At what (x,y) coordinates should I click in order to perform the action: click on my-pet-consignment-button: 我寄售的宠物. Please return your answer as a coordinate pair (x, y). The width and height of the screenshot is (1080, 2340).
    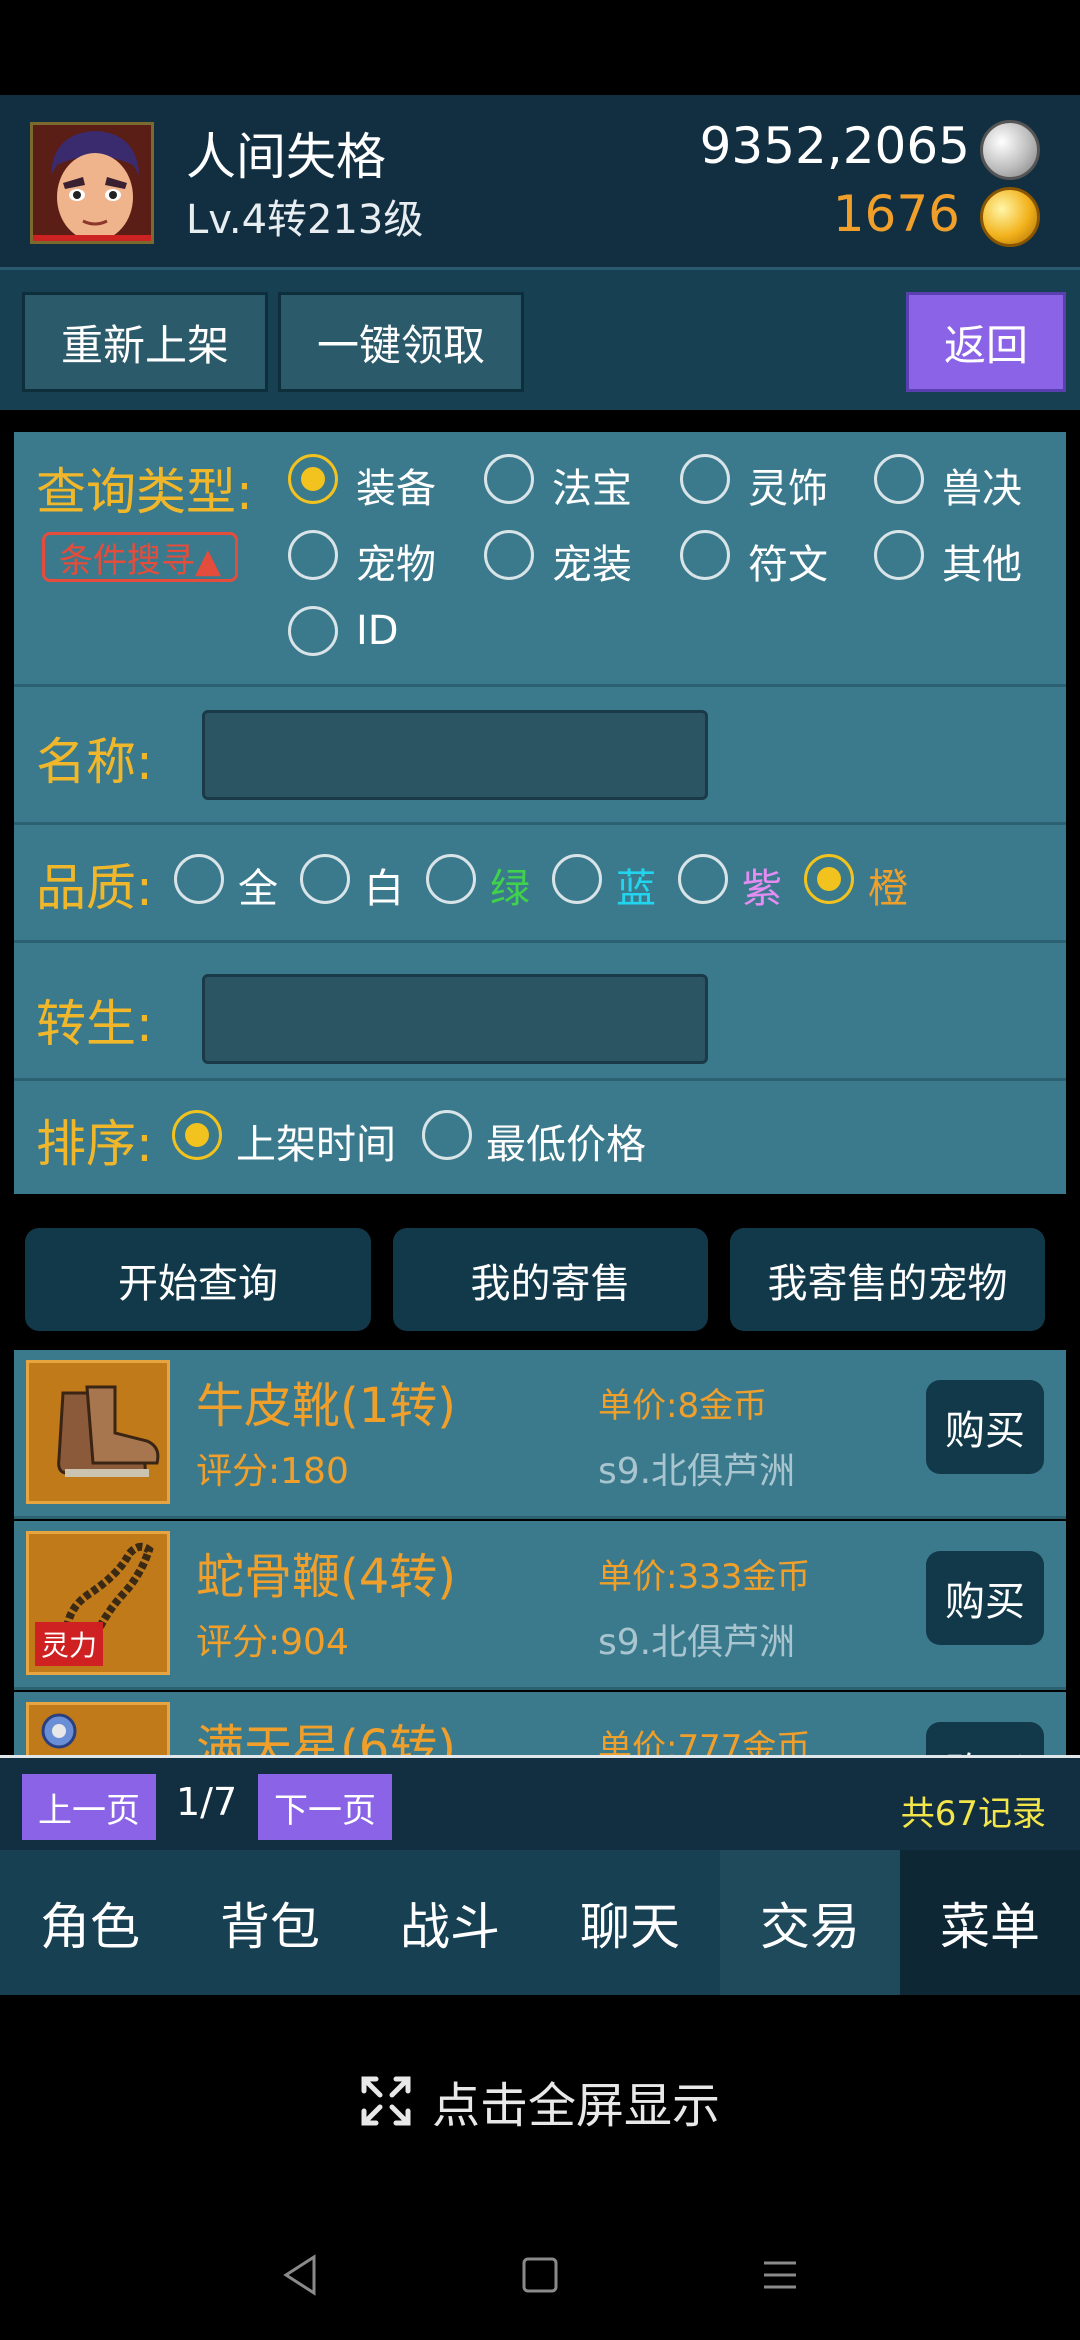
    Looking at the image, I should click on (887, 1279).